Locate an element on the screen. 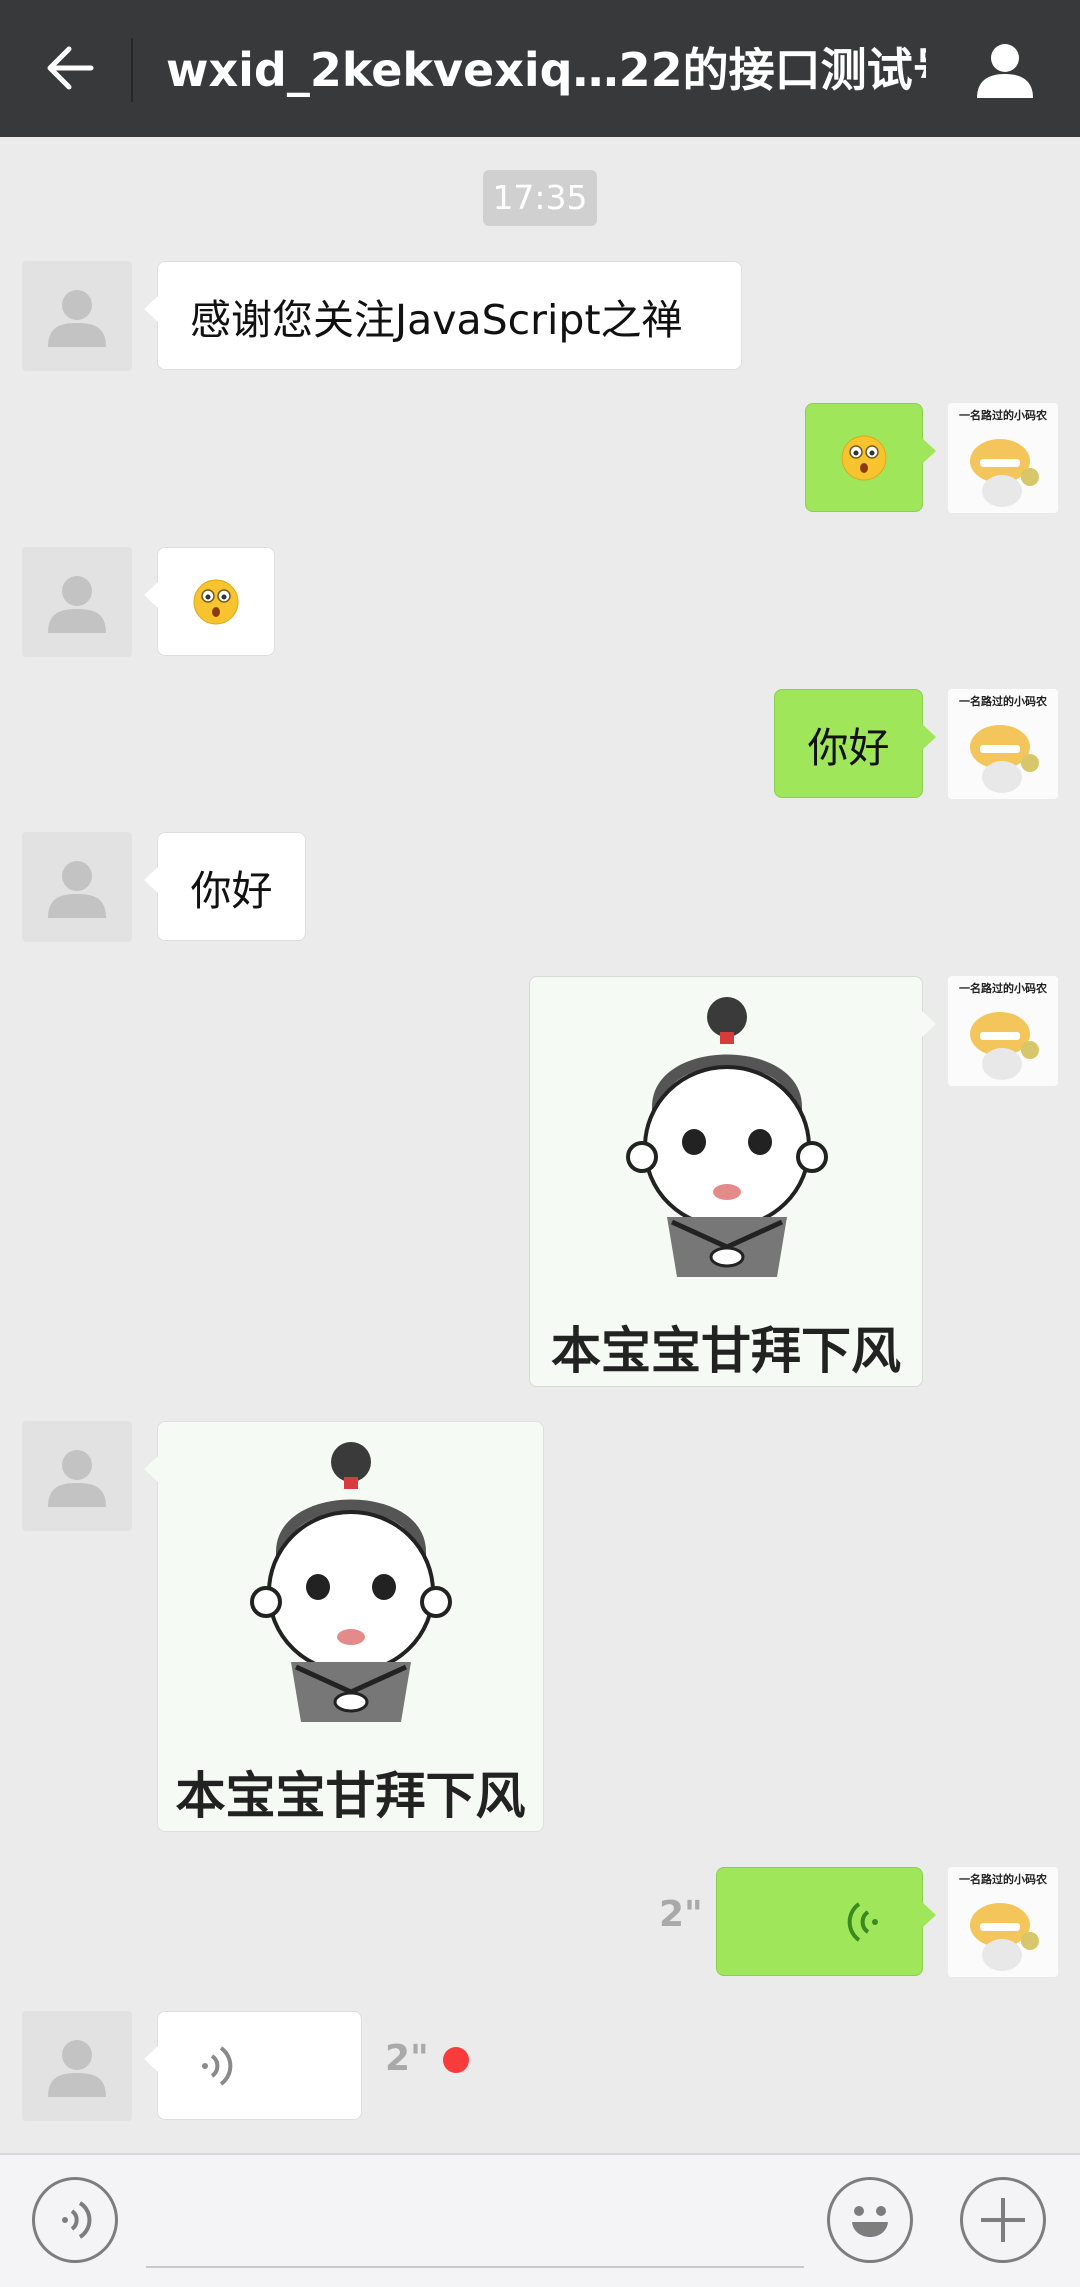 Image resolution: width=1080 pixels, height=2287 pixels. back-button is located at coordinates (70, 68).